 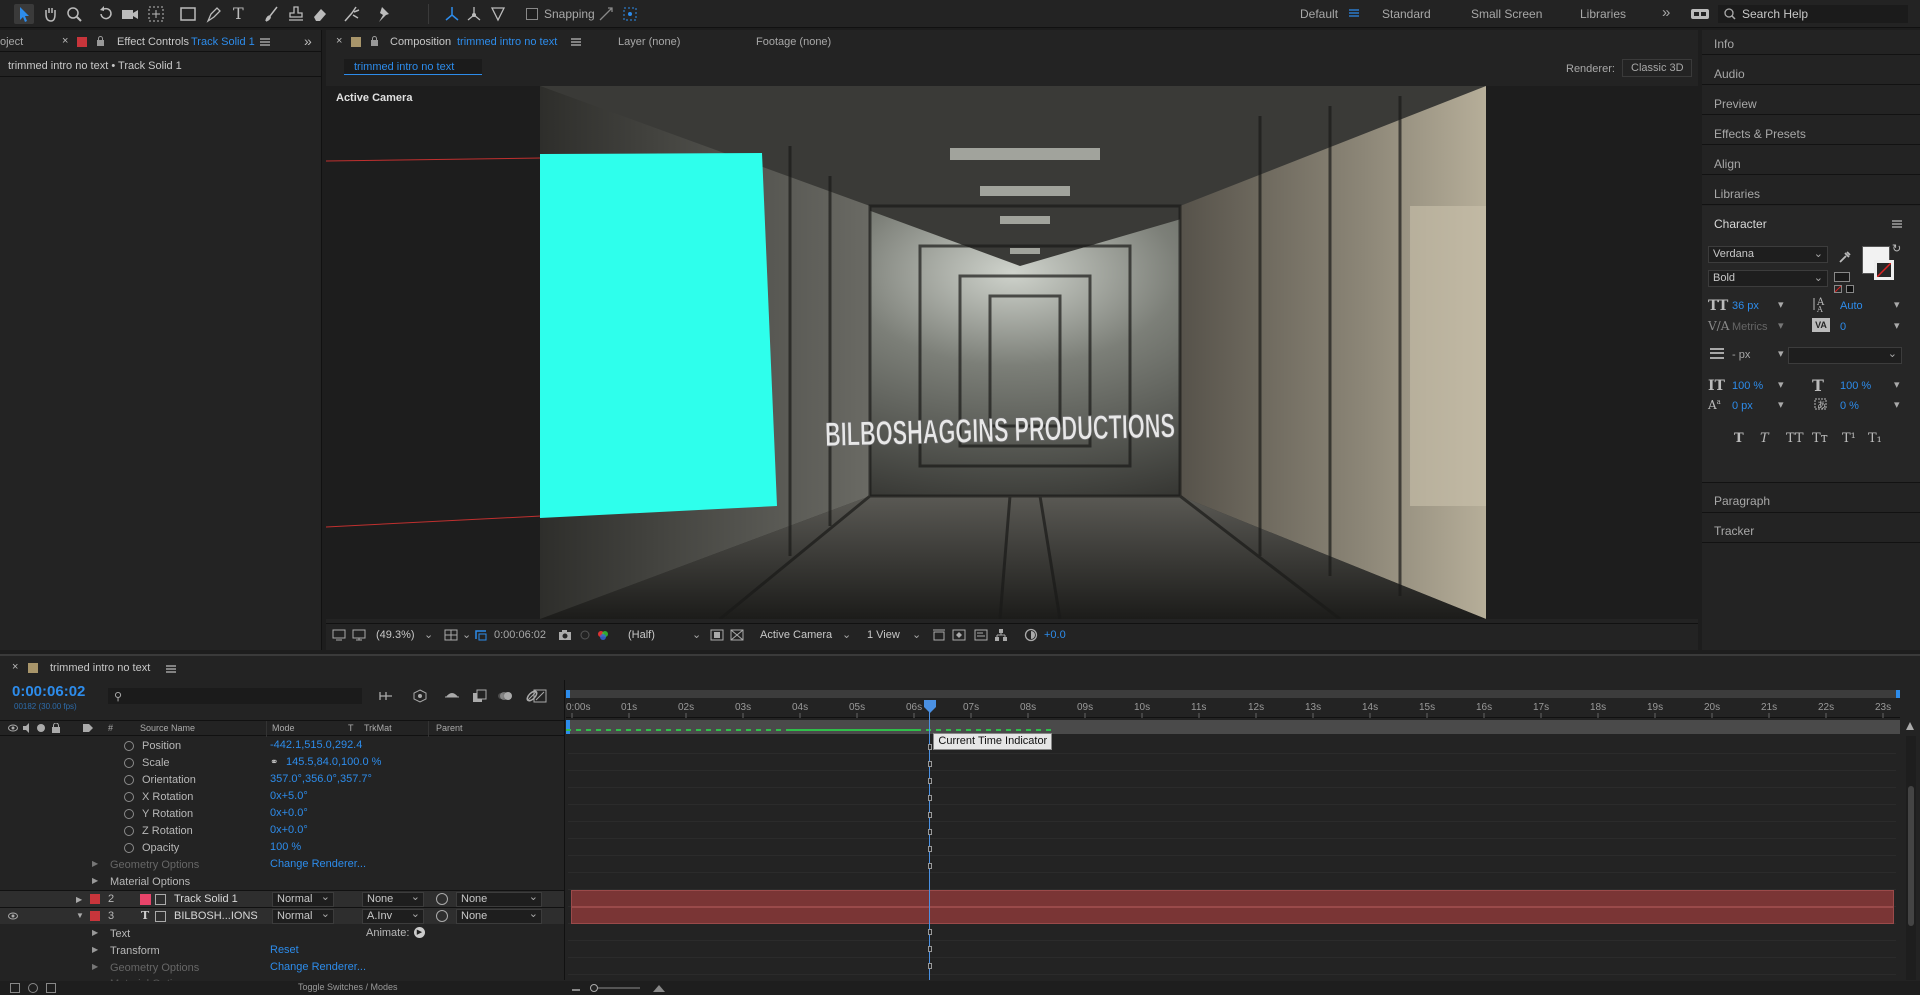 I want to click on close-comp-tab-icon: ×, so click(x=339, y=41).